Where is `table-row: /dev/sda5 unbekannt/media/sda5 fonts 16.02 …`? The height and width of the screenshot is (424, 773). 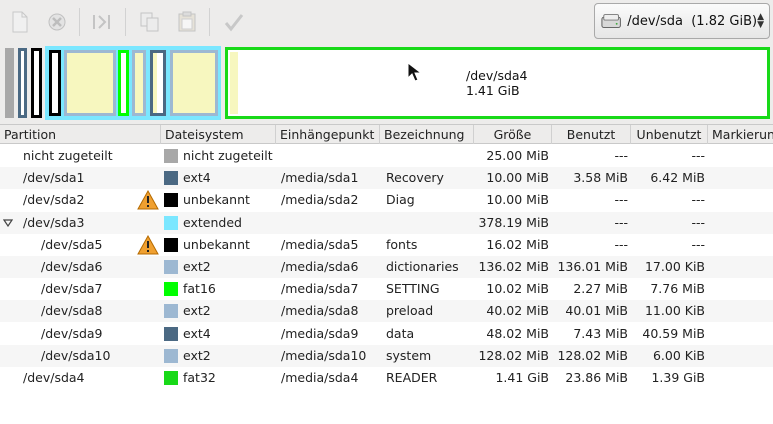
table-row: /dev/sda5 unbekannt/media/sda5 fonts 16.02 … is located at coordinates (386, 245).